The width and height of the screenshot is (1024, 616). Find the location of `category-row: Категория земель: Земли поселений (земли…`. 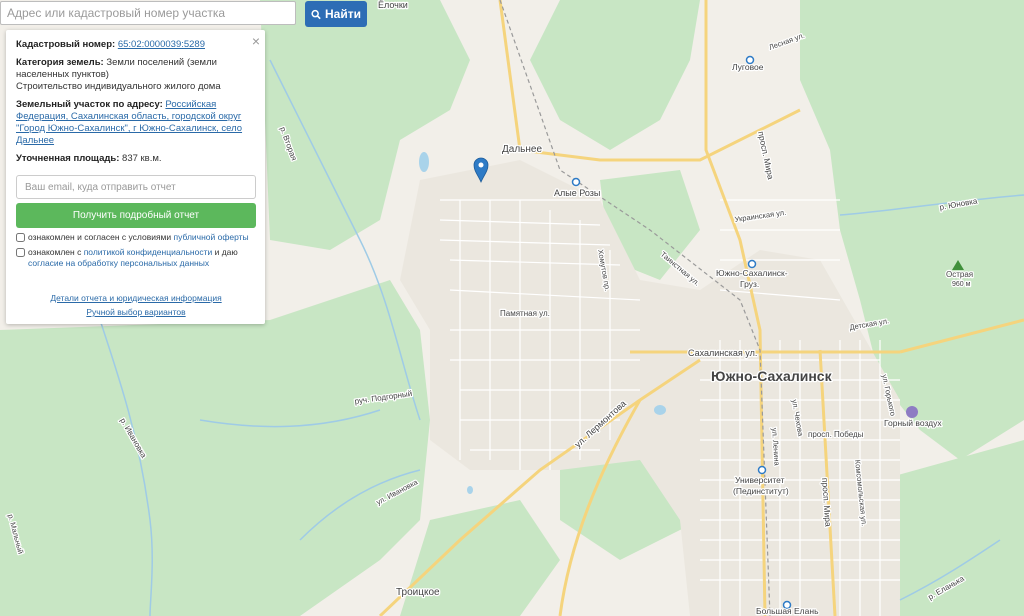

category-row: Категория земель: Земли поселений (земли… is located at coordinates (136, 75).